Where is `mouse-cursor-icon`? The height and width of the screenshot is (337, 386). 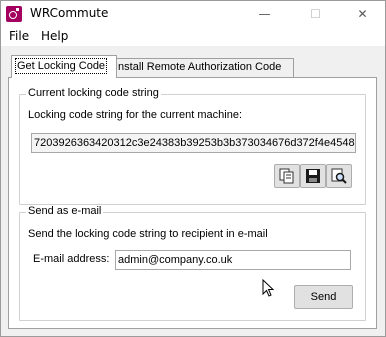 mouse-cursor-icon is located at coordinates (268, 288).